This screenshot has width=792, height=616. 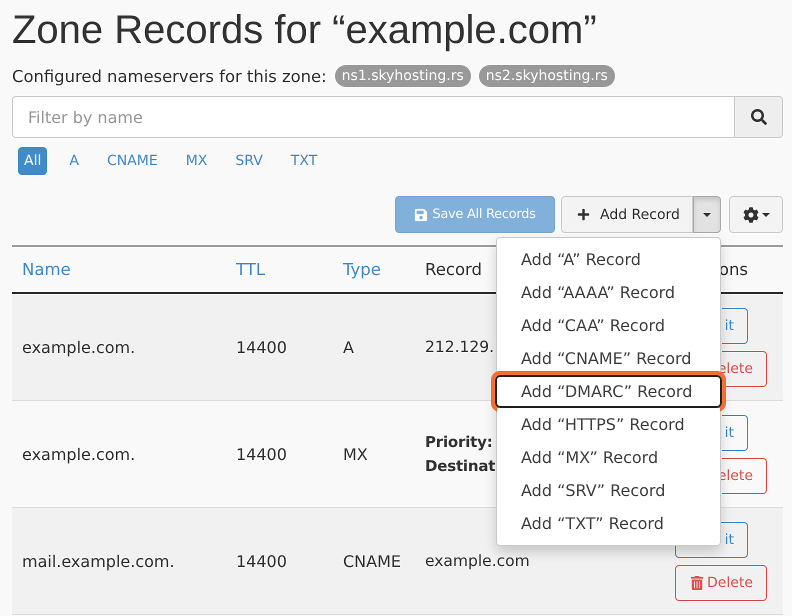 I want to click on page-title: Zone Records for “example.com”, so click(x=304, y=30).